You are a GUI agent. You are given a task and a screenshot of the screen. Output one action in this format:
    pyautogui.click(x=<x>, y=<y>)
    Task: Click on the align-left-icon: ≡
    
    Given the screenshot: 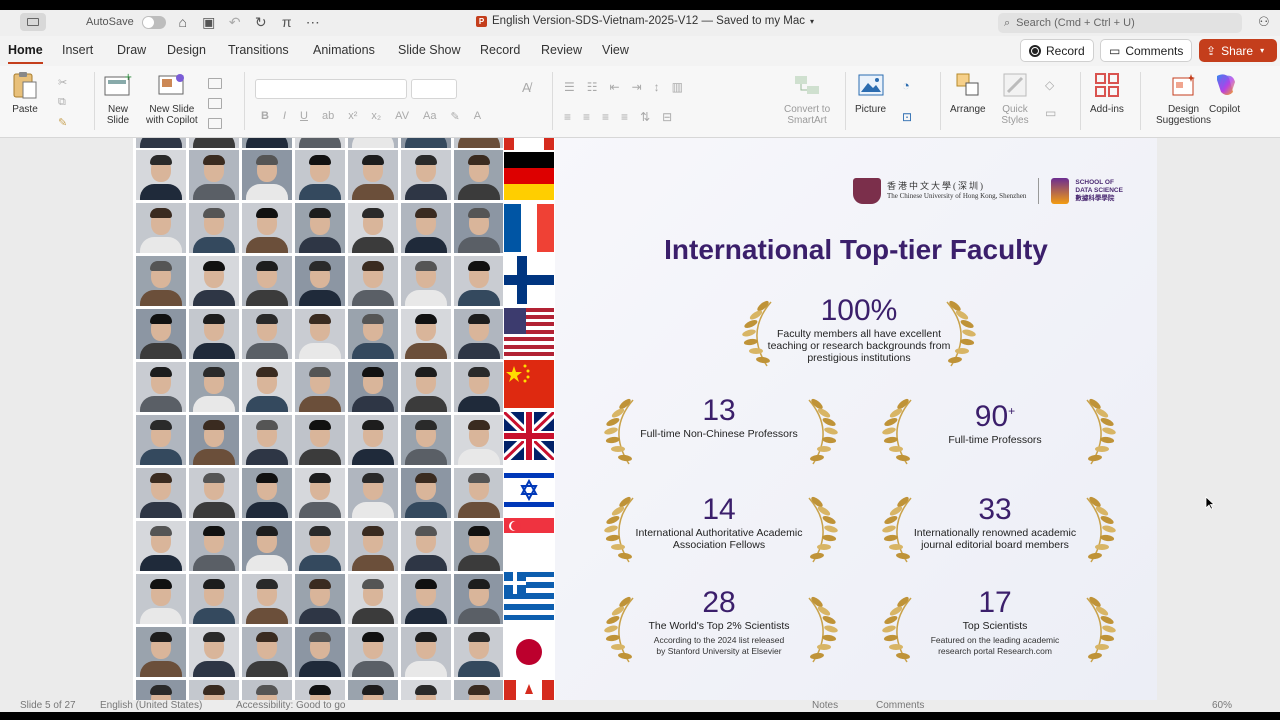 What is the action you would take?
    pyautogui.click(x=567, y=117)
    